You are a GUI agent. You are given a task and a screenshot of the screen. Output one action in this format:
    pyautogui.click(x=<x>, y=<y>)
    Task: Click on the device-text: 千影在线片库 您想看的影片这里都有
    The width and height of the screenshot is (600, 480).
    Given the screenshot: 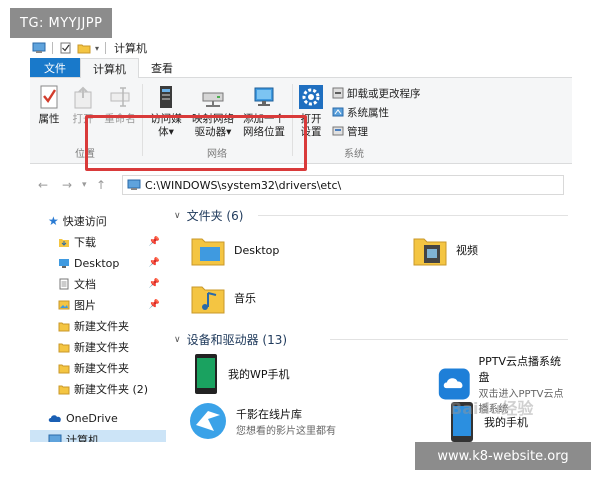 What is the action you would take?
    pyautogui.click(x=286, y=421)
    